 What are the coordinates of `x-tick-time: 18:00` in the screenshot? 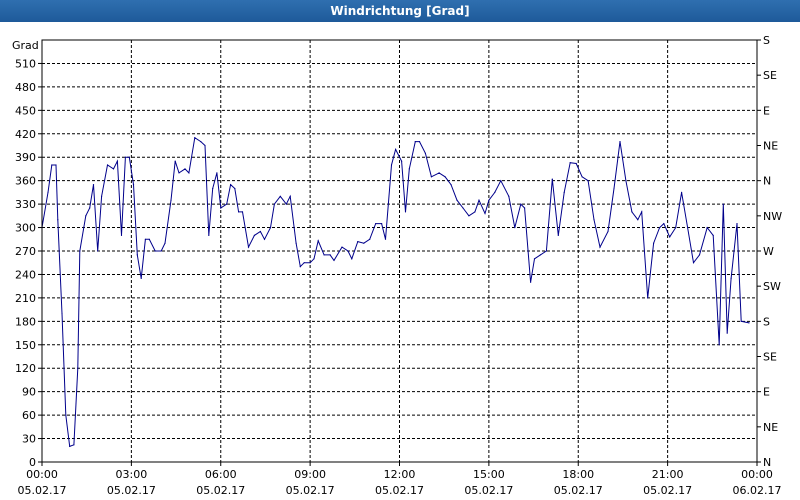 It's located at (578, 474).